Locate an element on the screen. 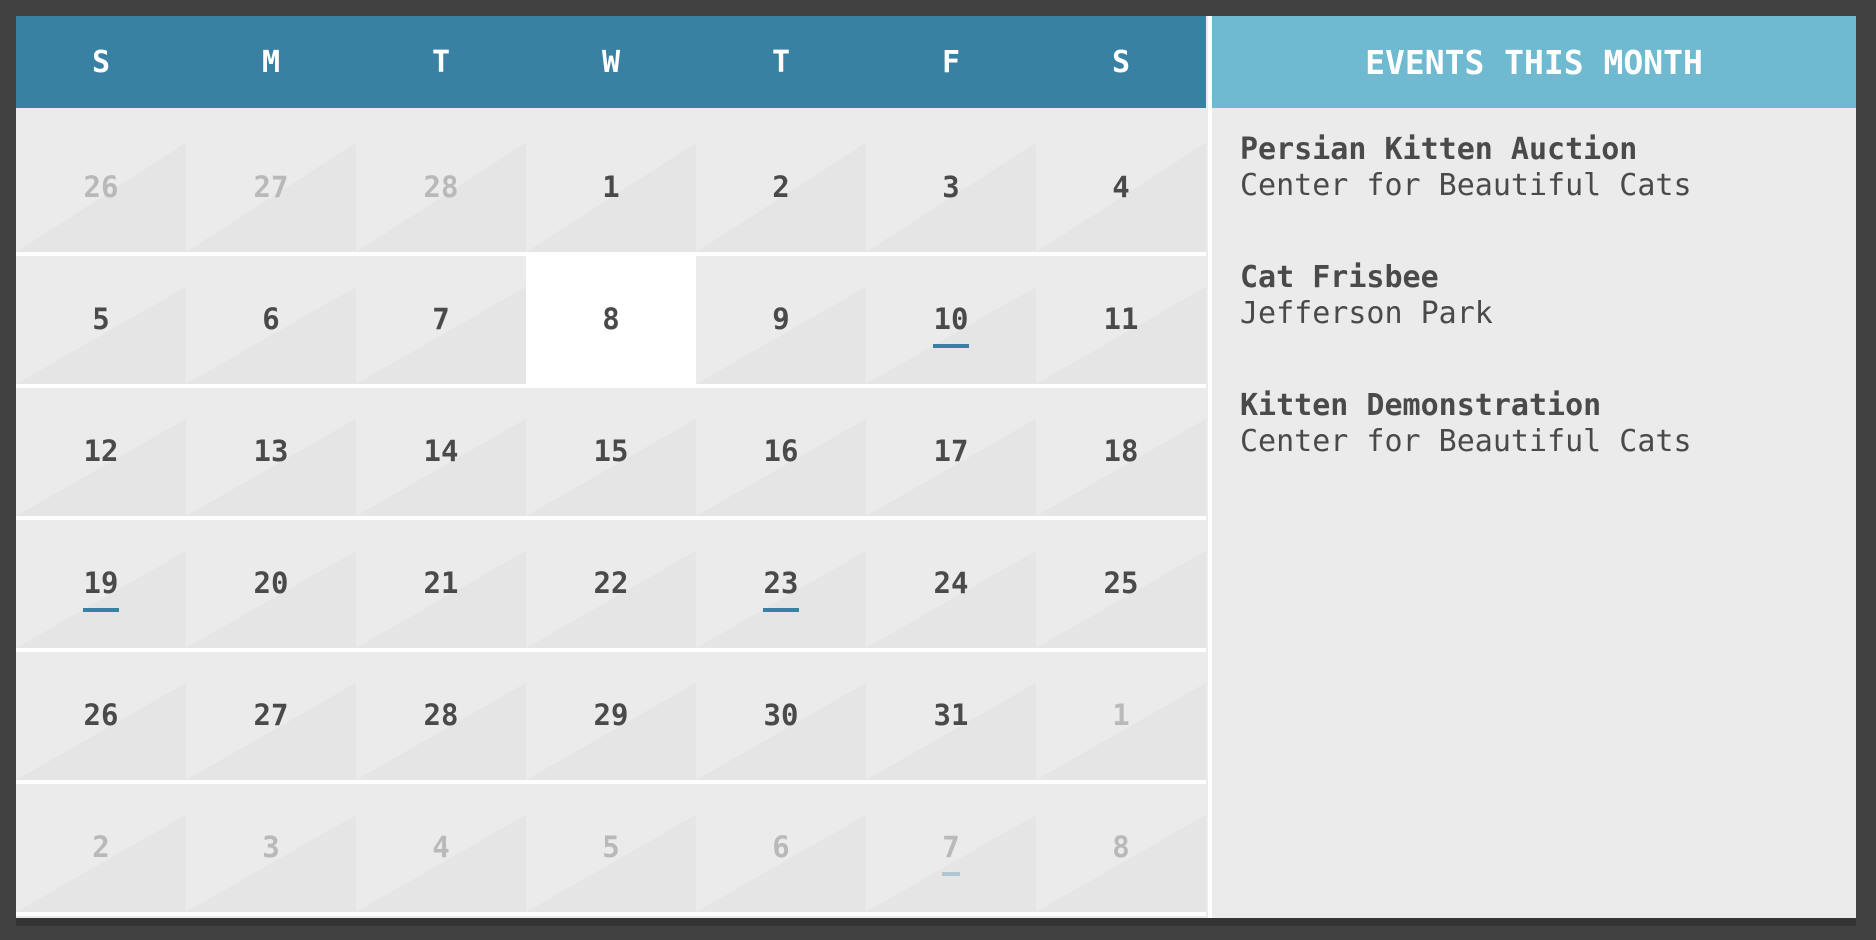 This screenshot has width=1876, height=940. weekday-label-monday: M is located at coordinates (271, 62).